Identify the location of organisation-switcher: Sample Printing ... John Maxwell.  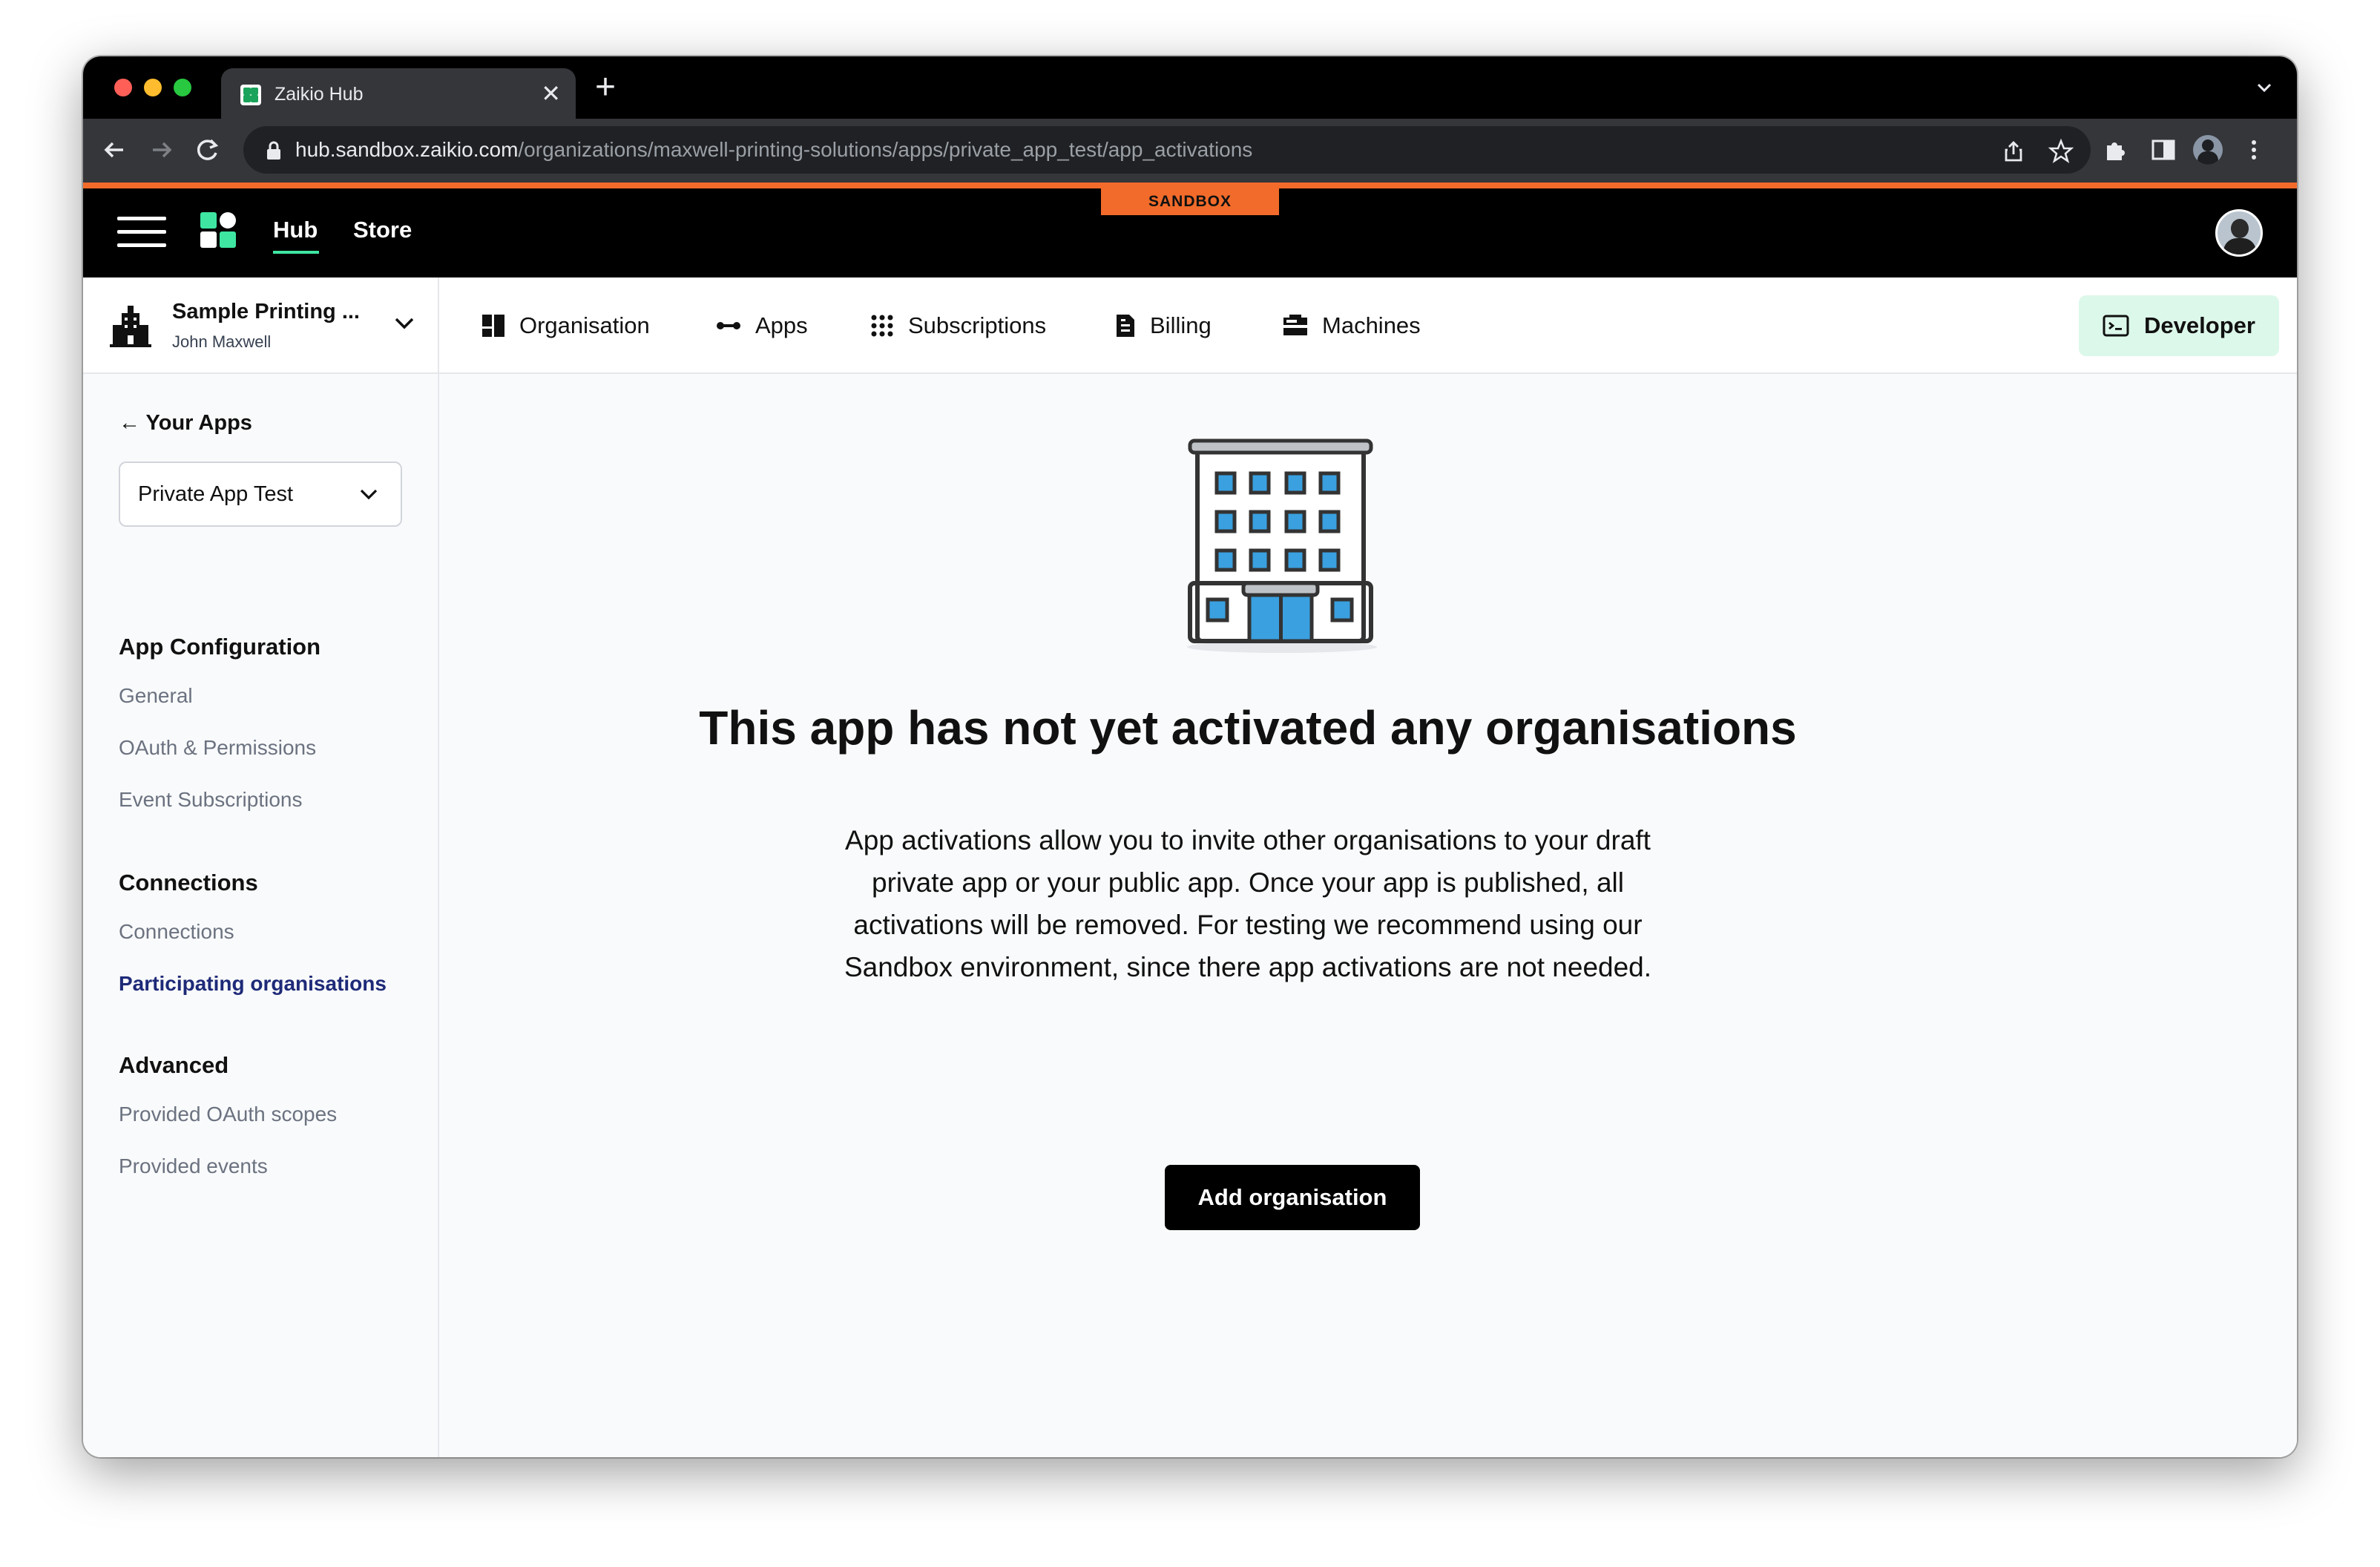
(261, 325).